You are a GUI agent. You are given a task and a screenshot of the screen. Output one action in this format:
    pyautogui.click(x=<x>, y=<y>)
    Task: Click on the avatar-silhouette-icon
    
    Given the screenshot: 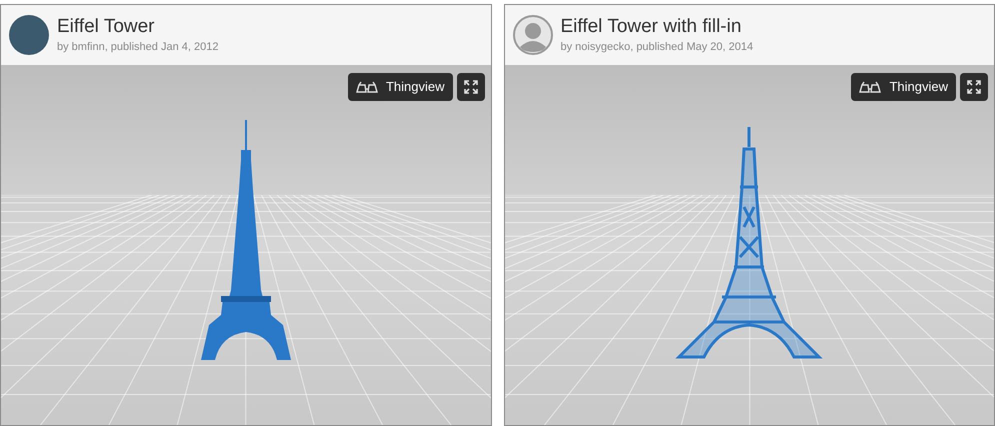 What is the action you would take?
    pyautogui.click(x=532, y=35)
    